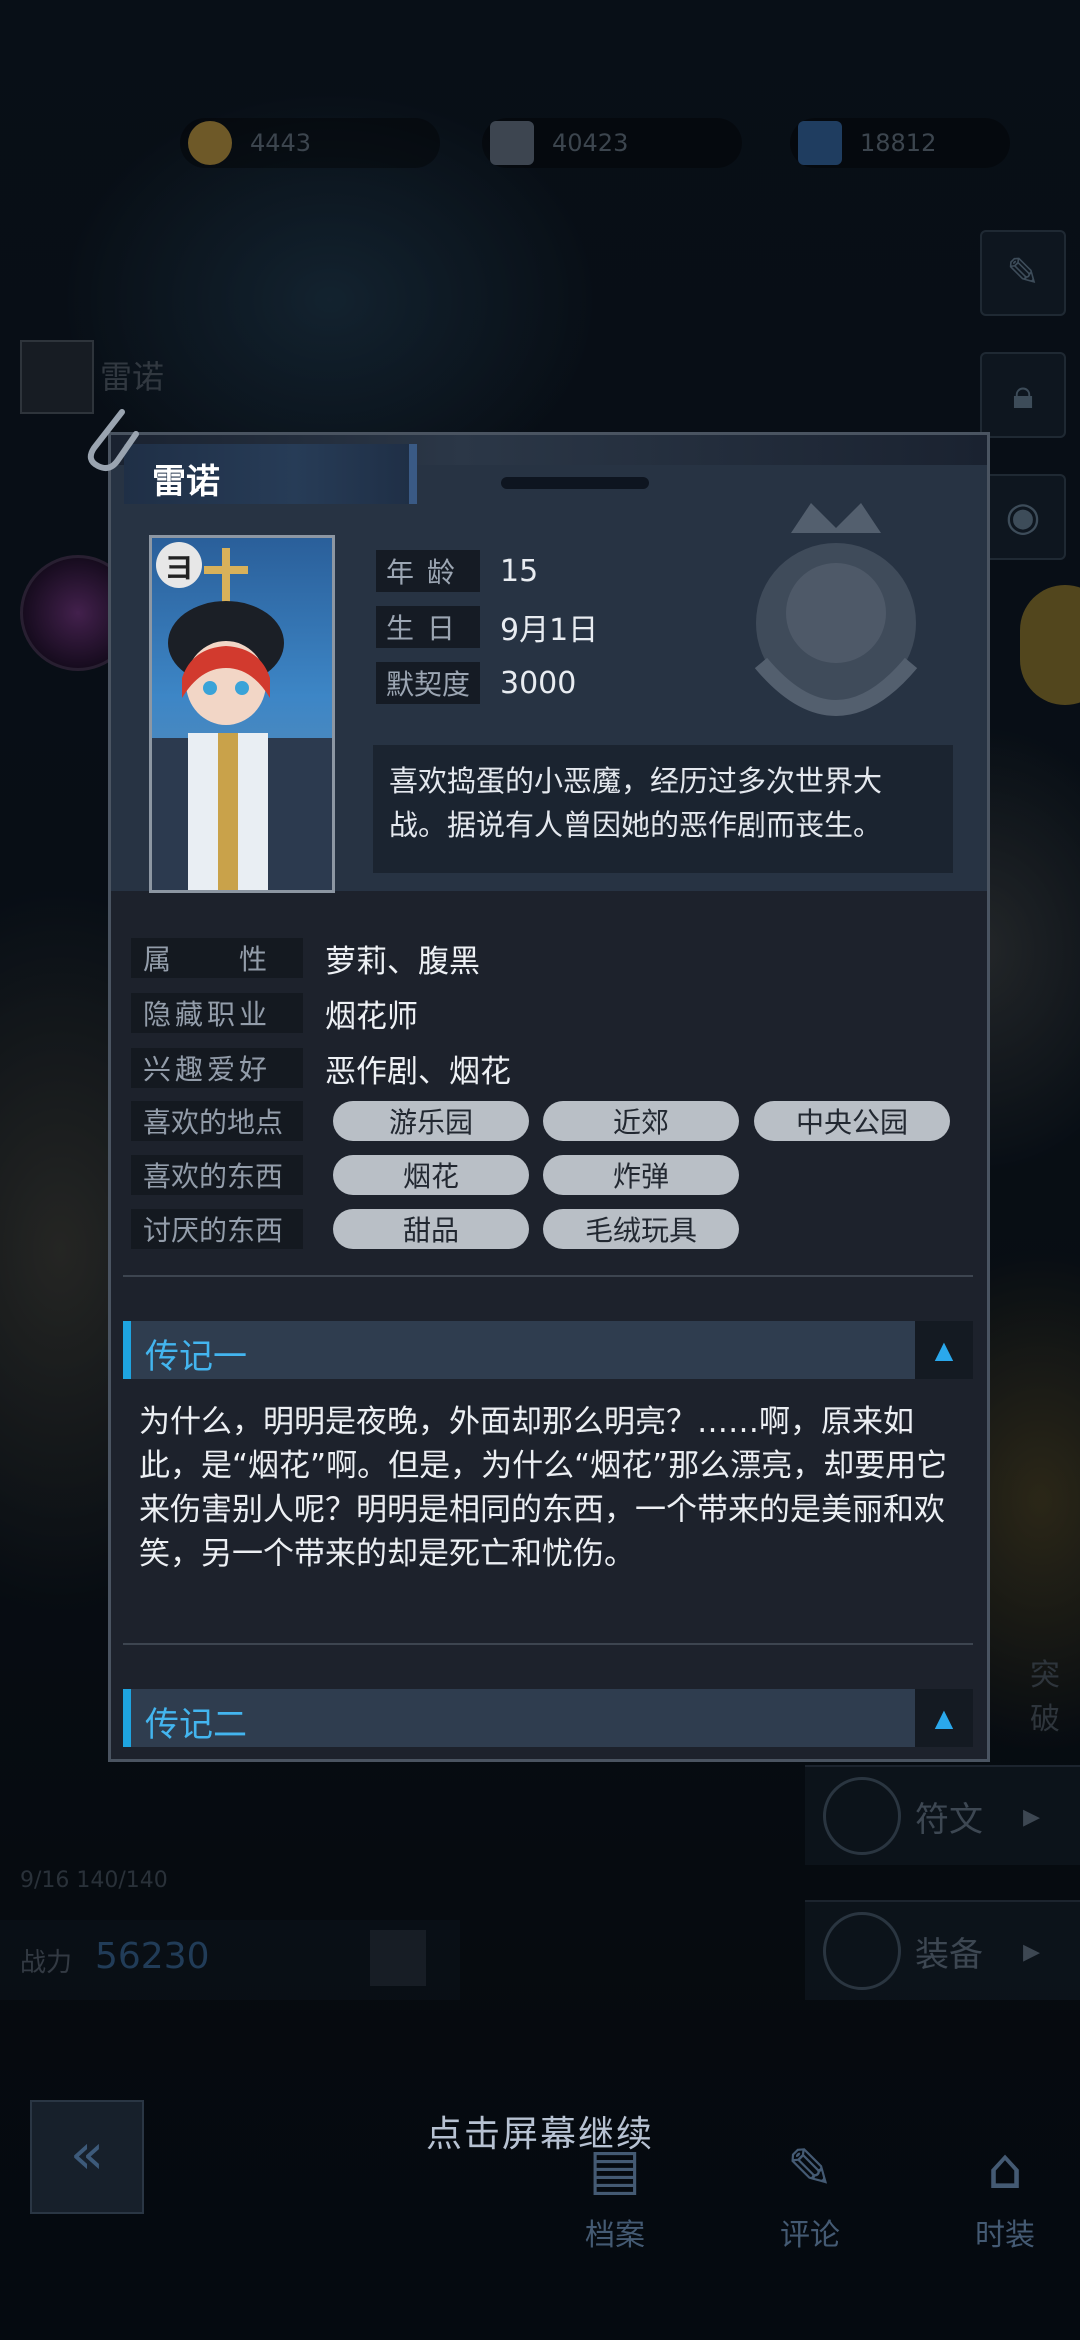 This screenshot has height=2340, width=1080. Describe the element at coordinates (476, 683) in the screenshot. I see `stat-affinity: 默契度 3000` at that location.